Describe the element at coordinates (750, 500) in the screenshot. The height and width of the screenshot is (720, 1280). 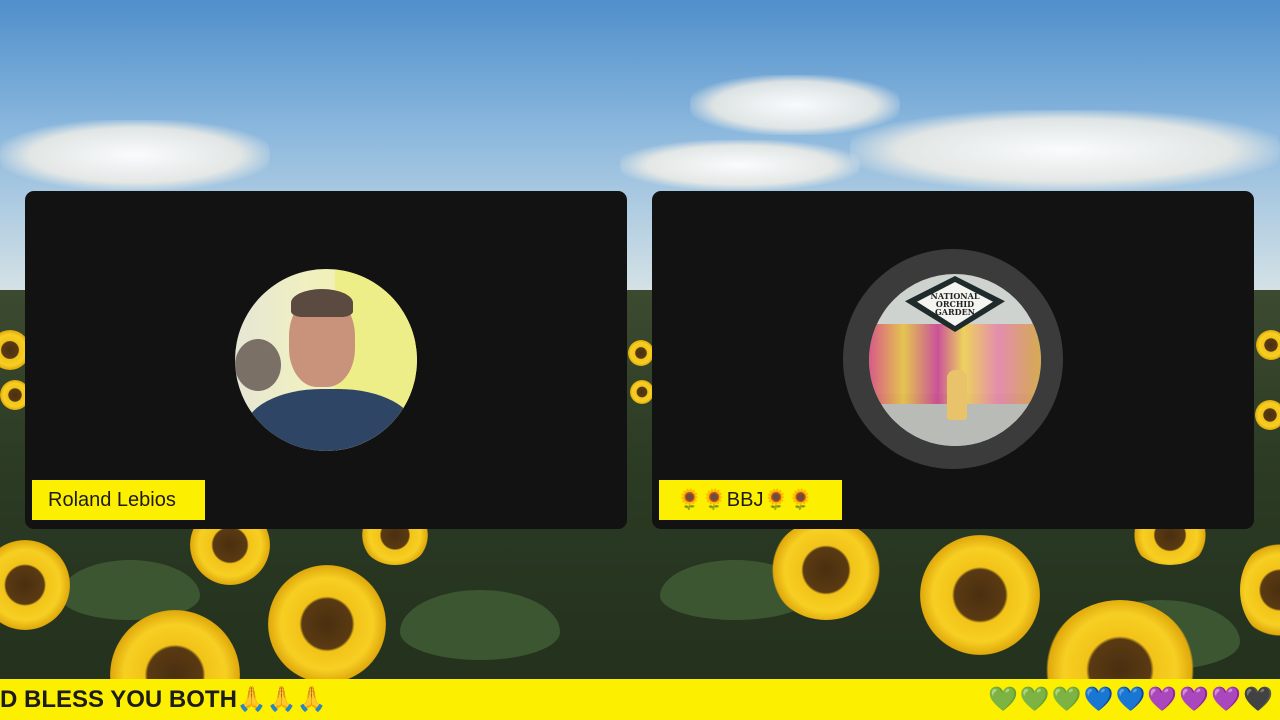
I see `participant-name-label: 🌻🌻BBJ🌻🌻` at that location.